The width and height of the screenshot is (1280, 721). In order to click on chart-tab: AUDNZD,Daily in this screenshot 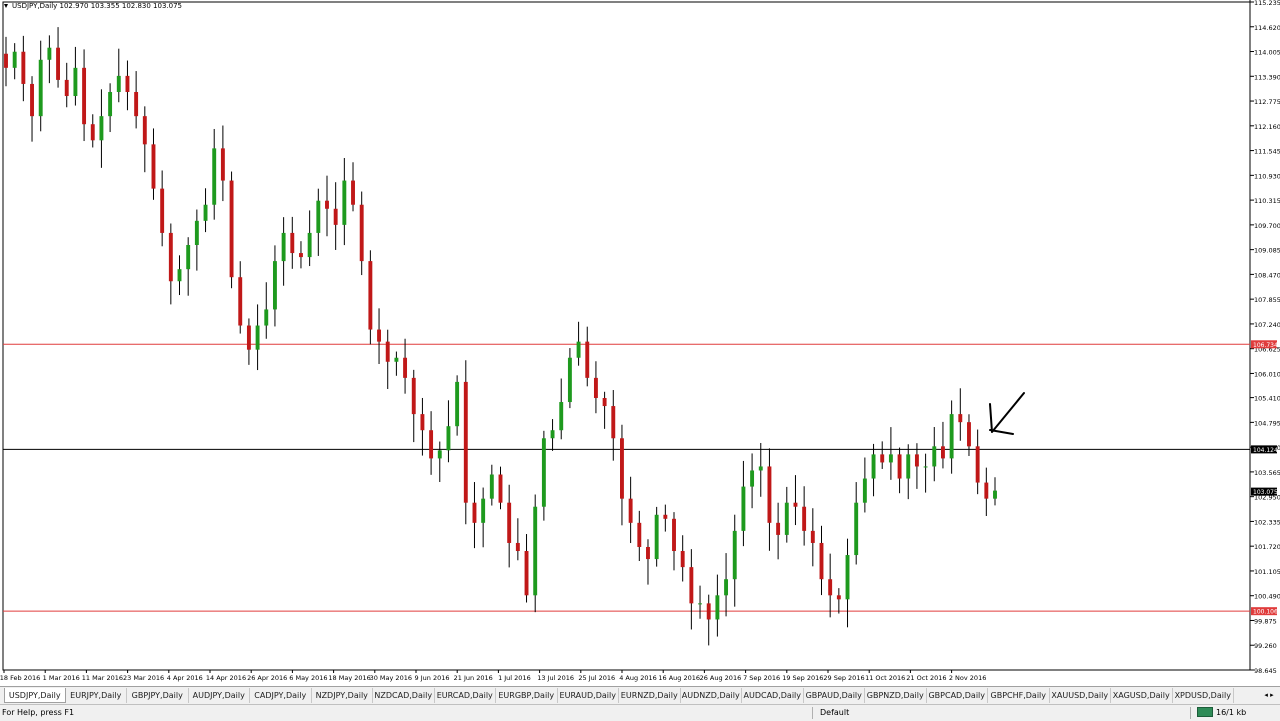, I will do `click(711, 695)`.